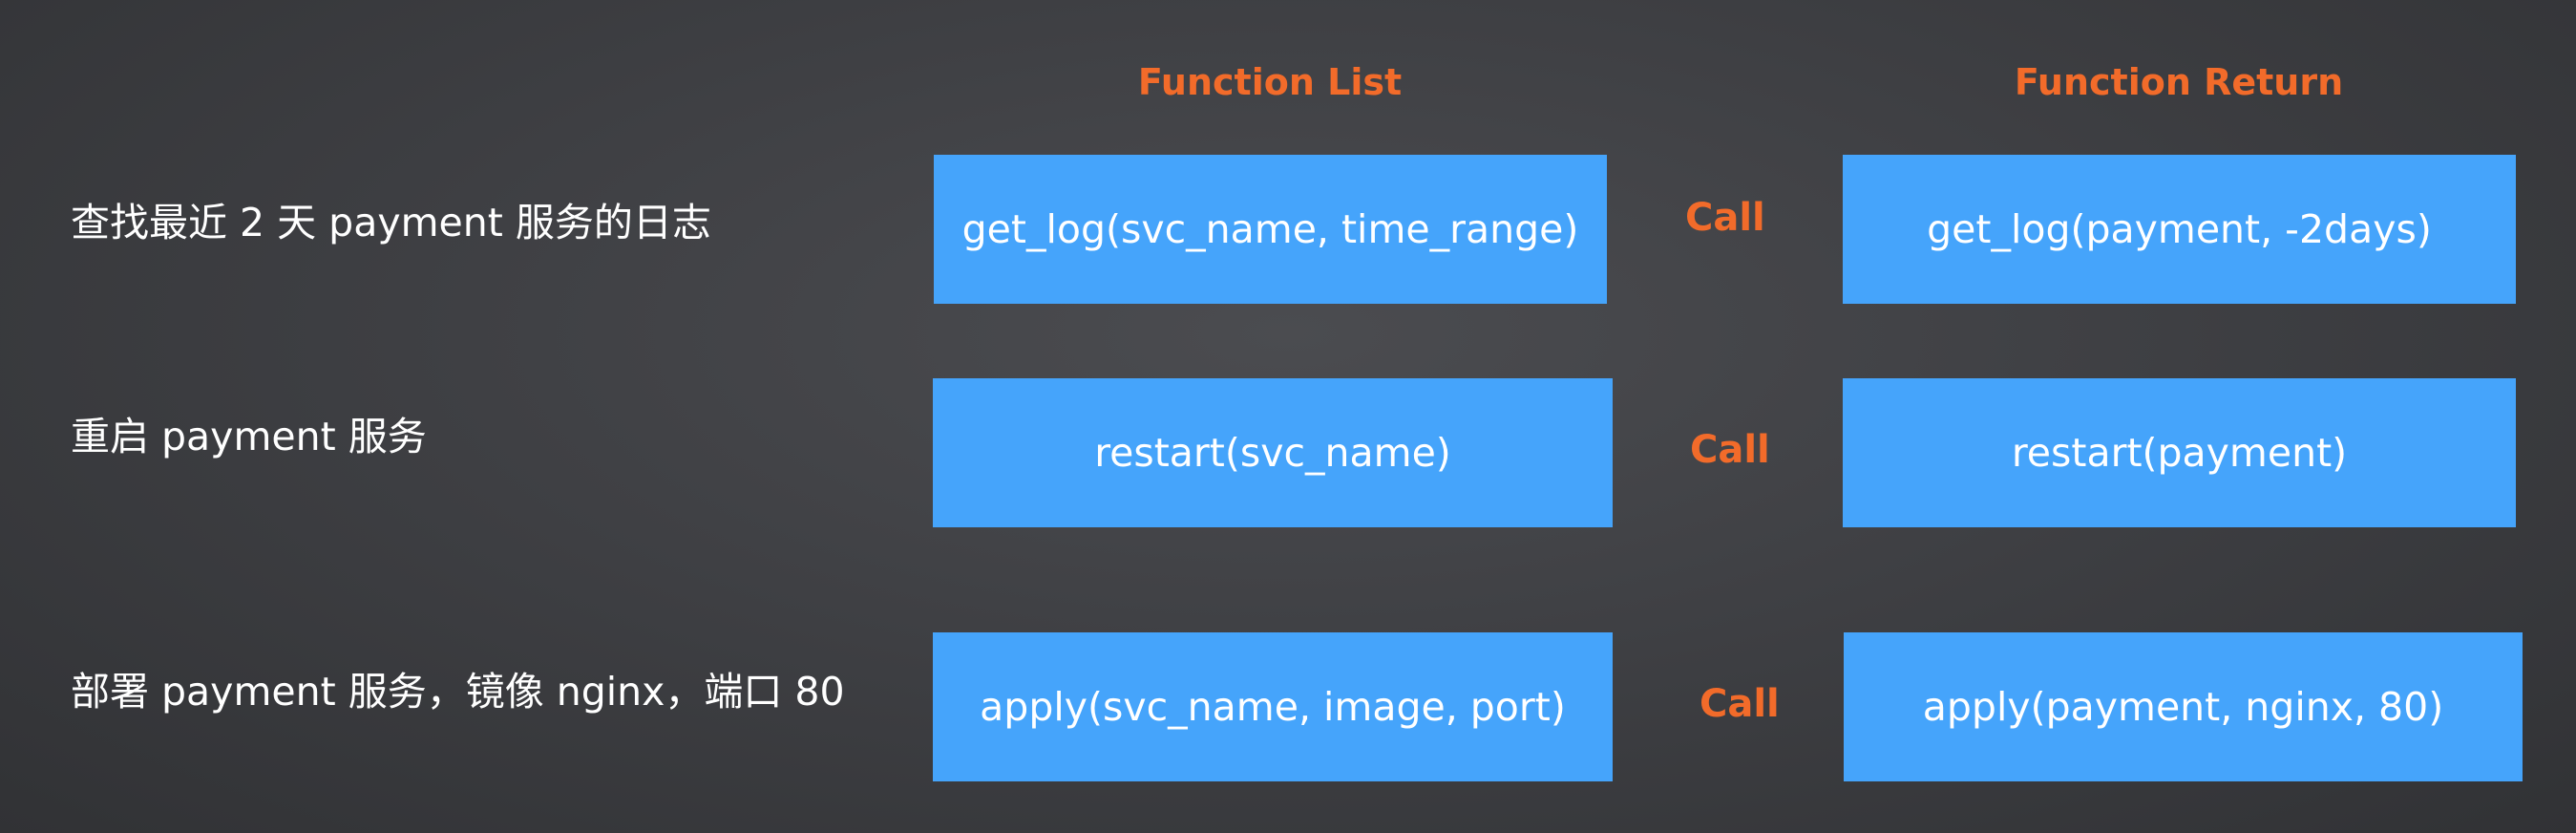 Image resolution: width=2576 pixels, height=833 pixels. What do you see at coordinates (2179, 452) in the screenshot?
I see `return-box-restart: restart(payment)` at bounding box center [2179, 452].